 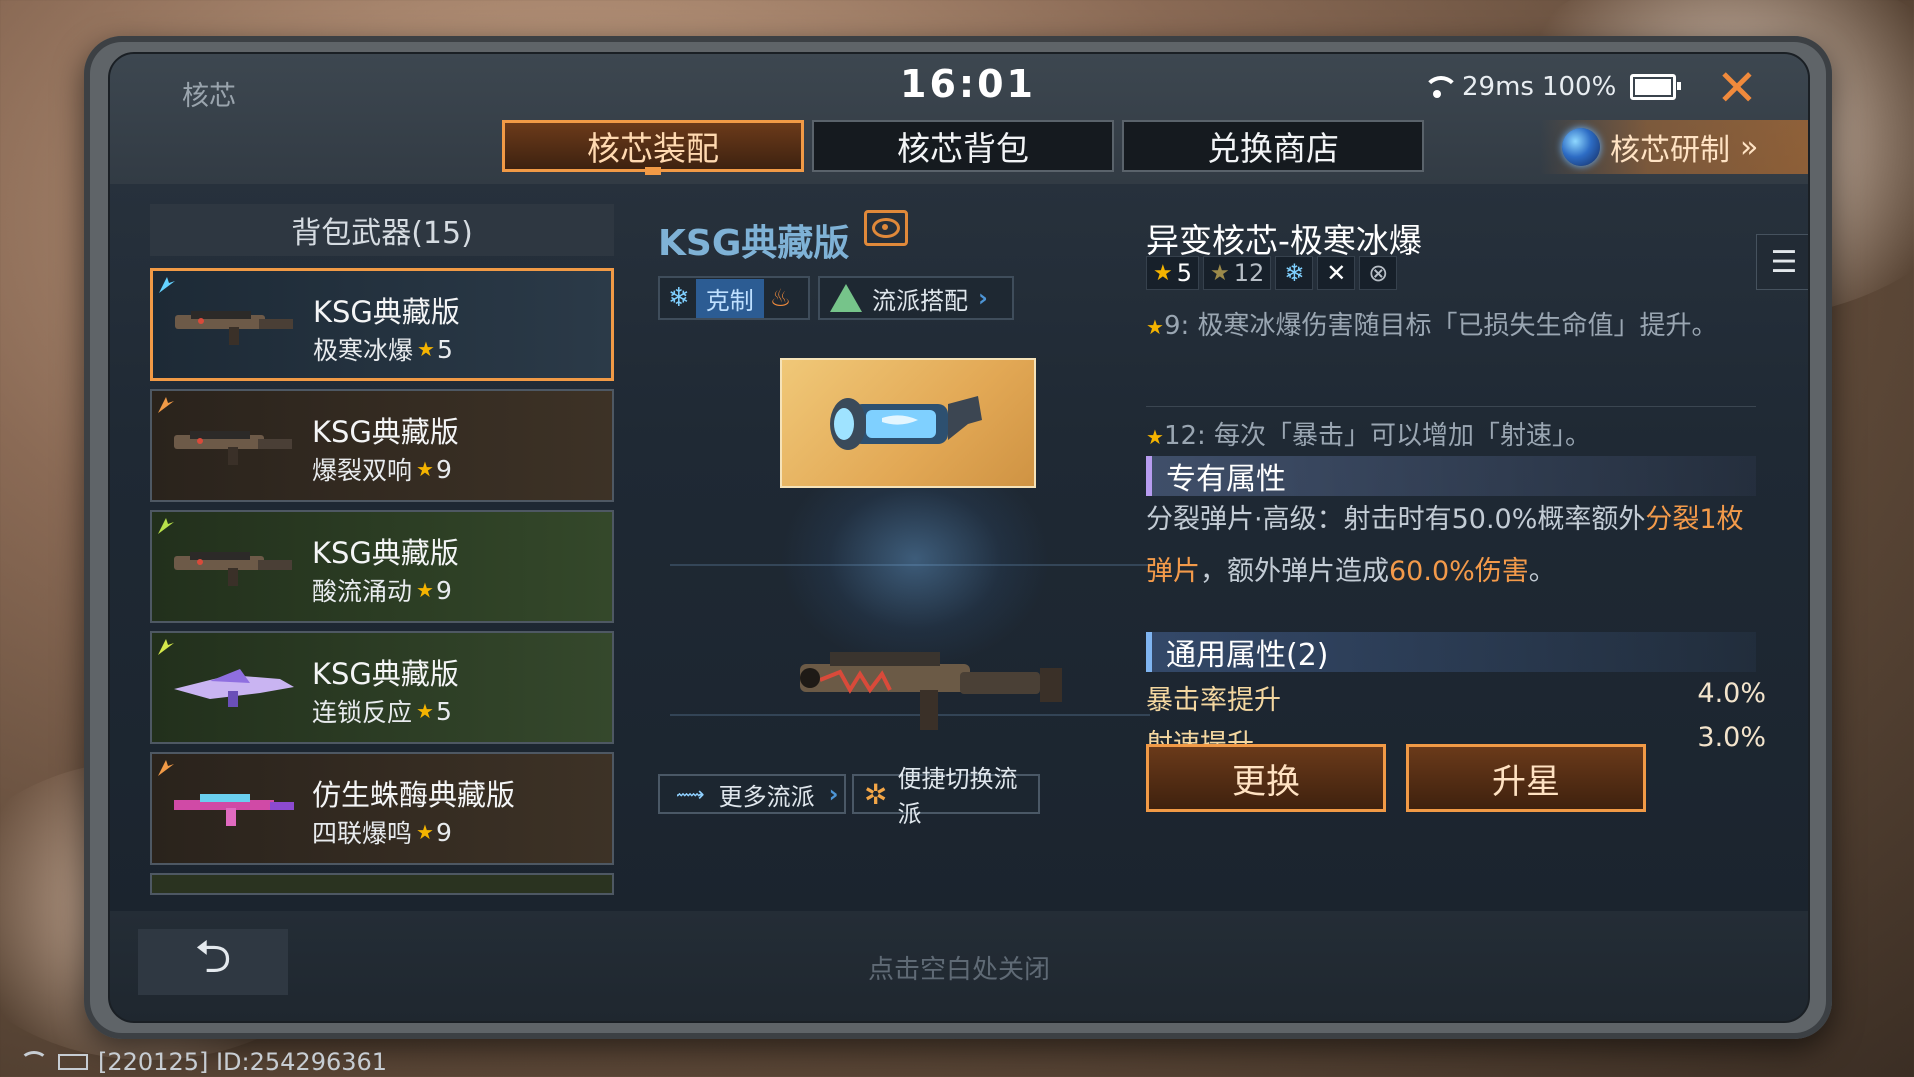 I want to click on weapon-core: 酸流涌动 ★ 9, so click(x=382, y=590).